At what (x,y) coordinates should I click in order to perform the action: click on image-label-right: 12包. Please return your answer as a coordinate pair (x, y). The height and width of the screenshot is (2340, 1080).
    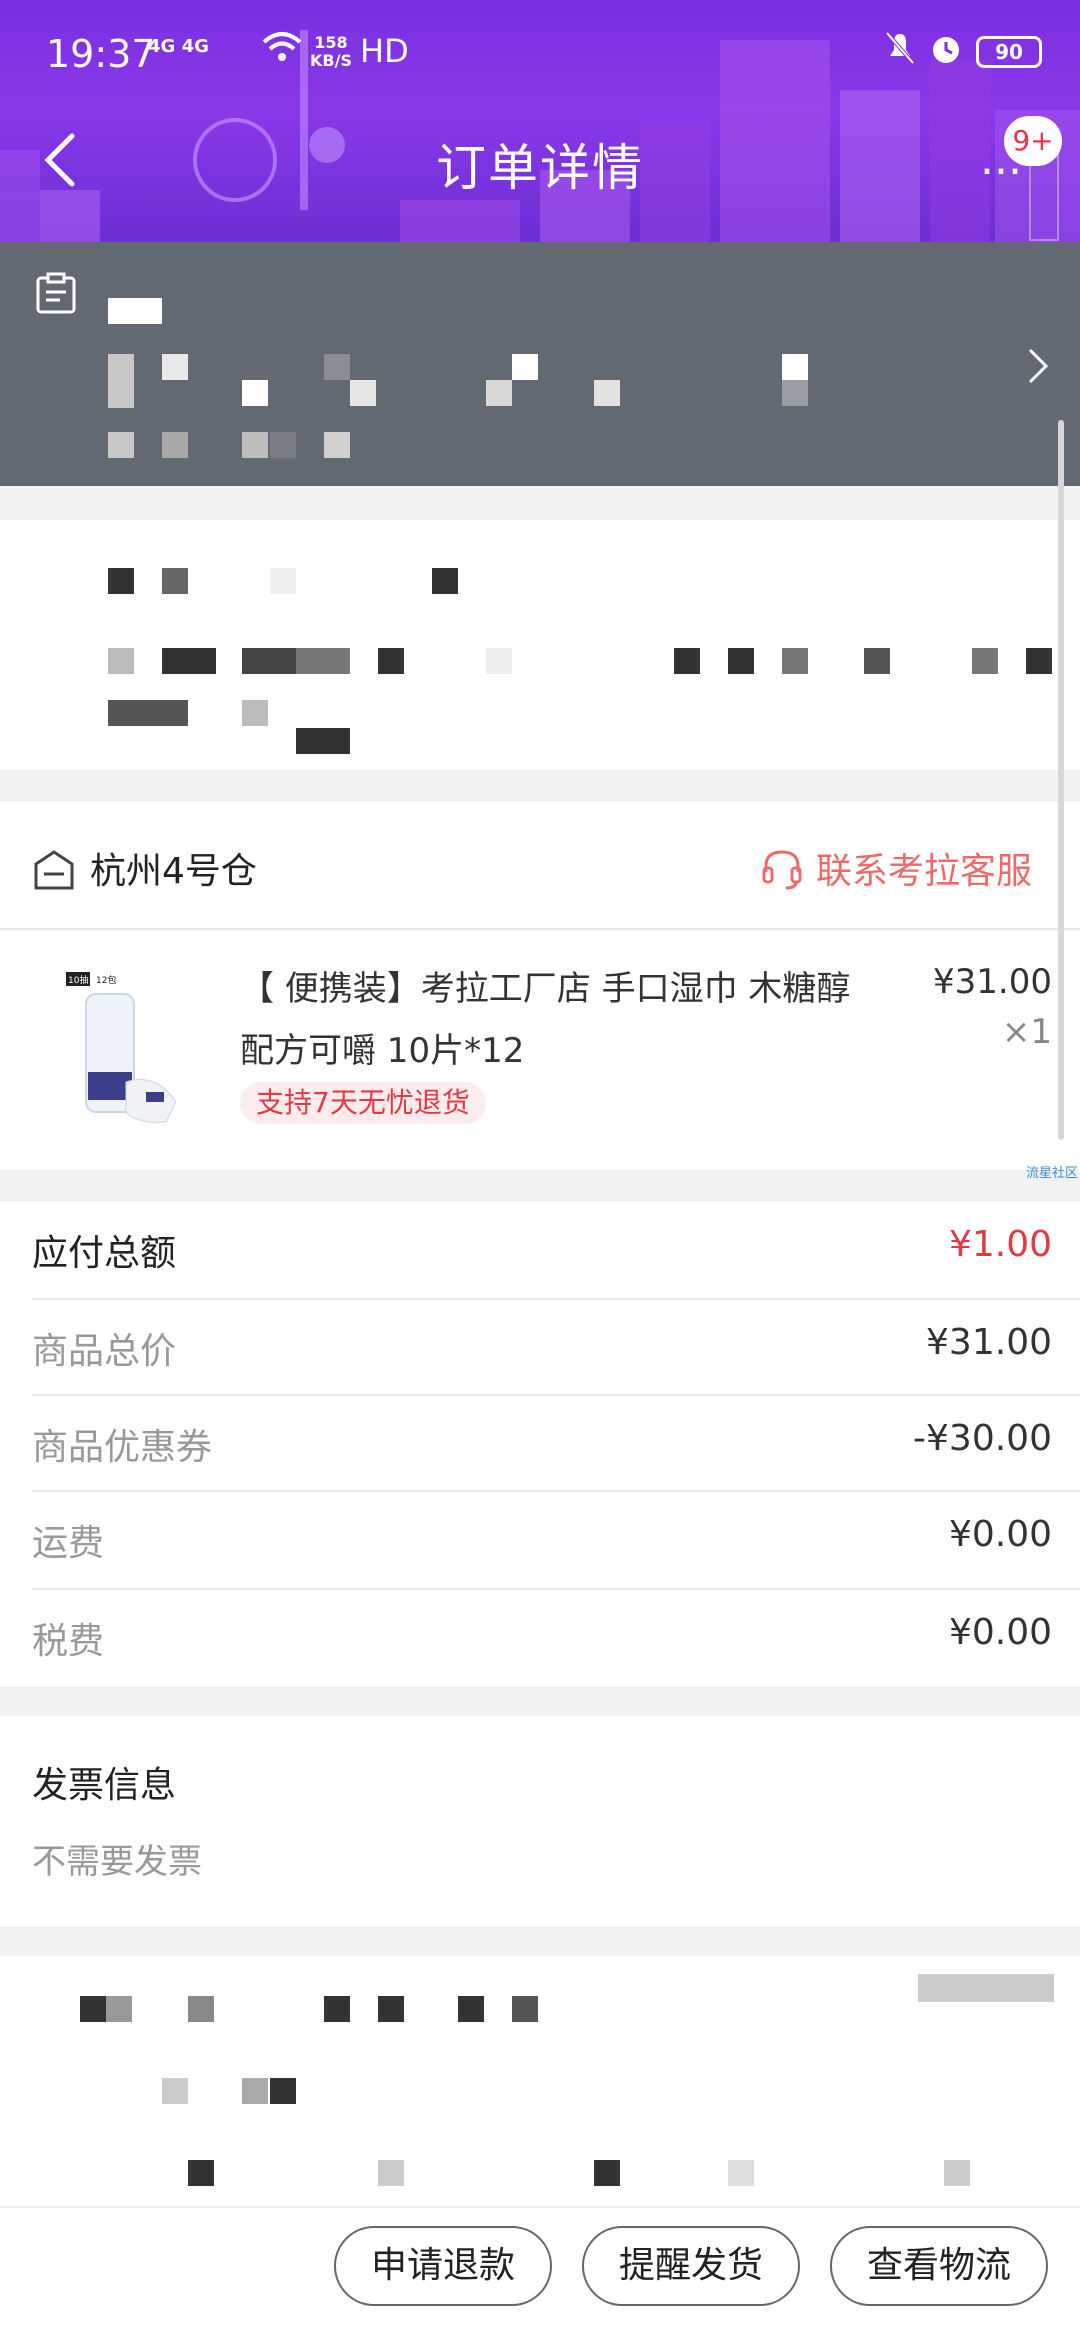
    Looking at the image, I should click on (106, 980).